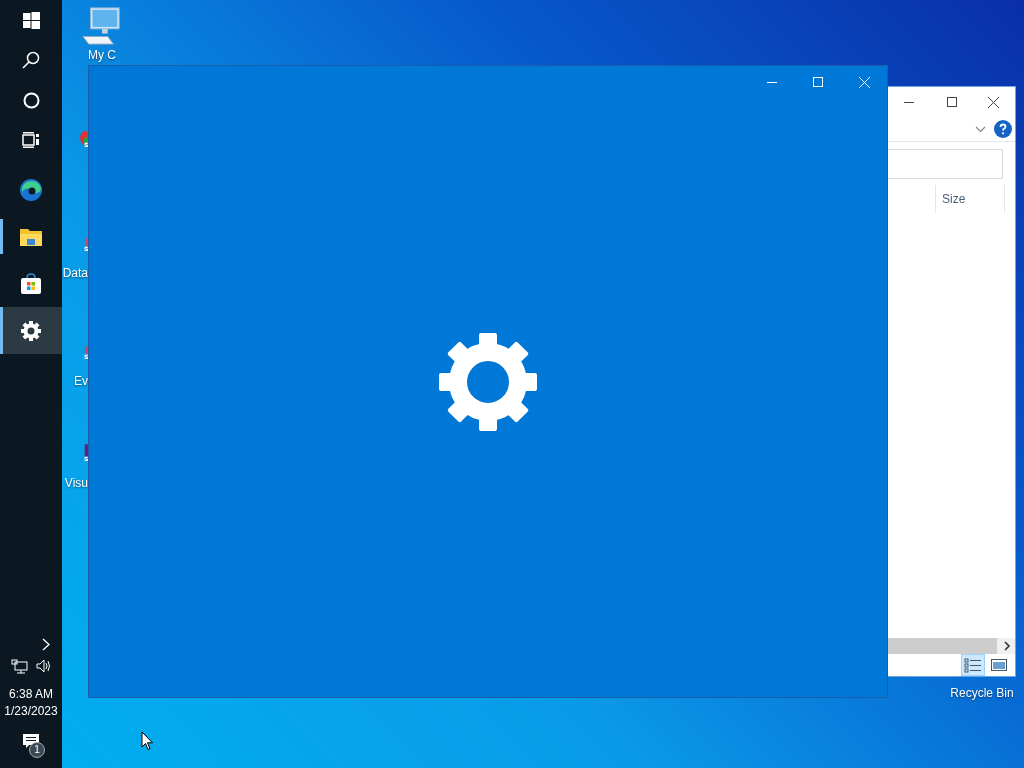 The width and height of the screenshot is (1024, 768). I want to click on task-view-icon, so click(31, 140).